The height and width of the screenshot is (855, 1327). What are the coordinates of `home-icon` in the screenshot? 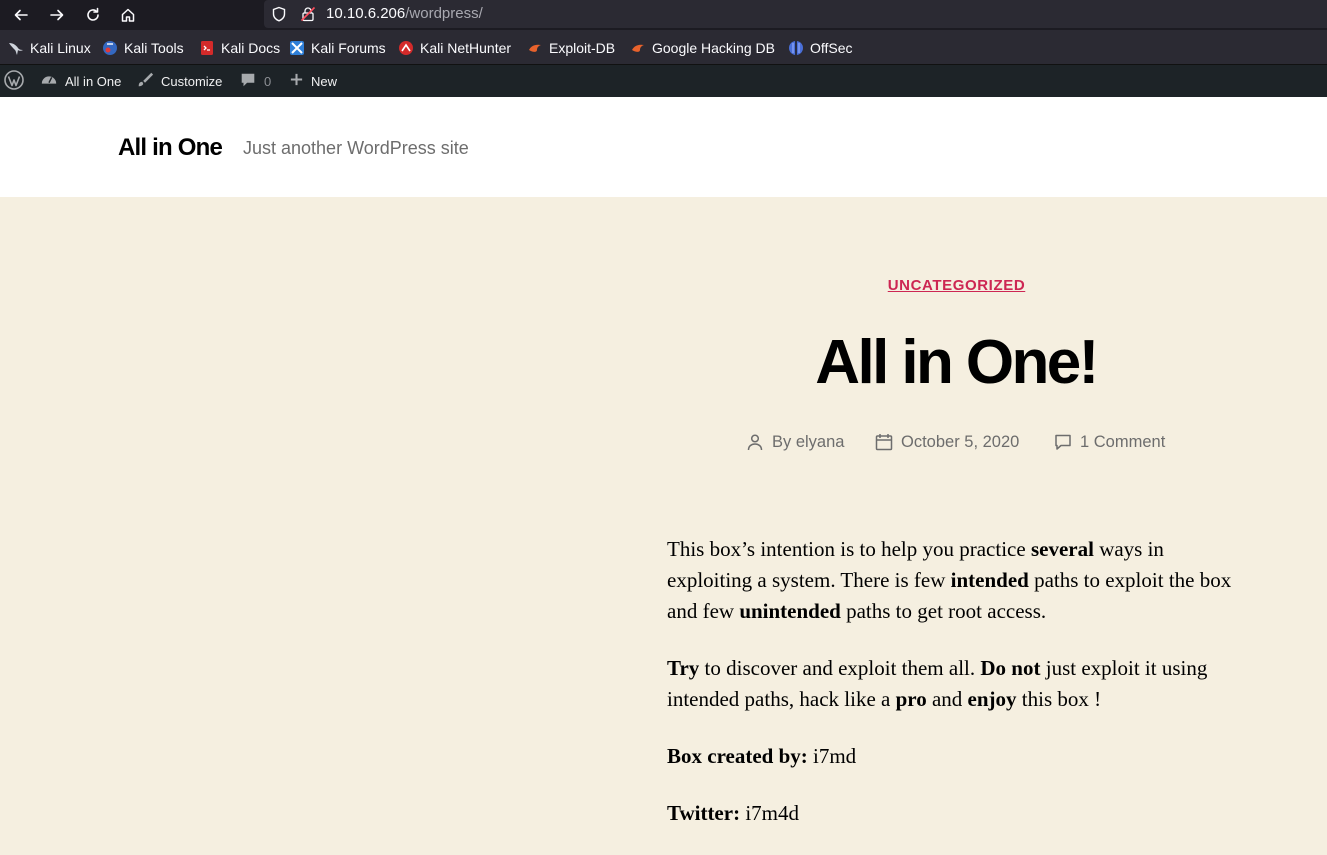 It's located at (128, 15).